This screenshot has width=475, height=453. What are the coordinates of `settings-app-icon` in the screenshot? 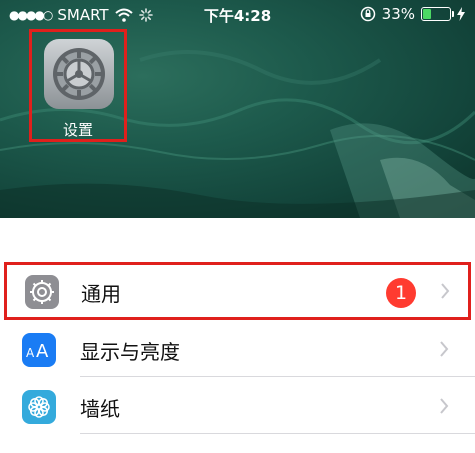 It's located at (79, 74).